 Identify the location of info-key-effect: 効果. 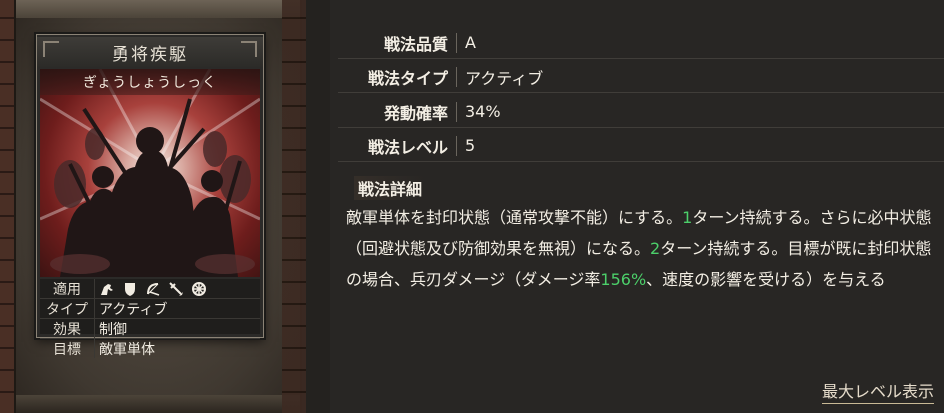
(67, 328).